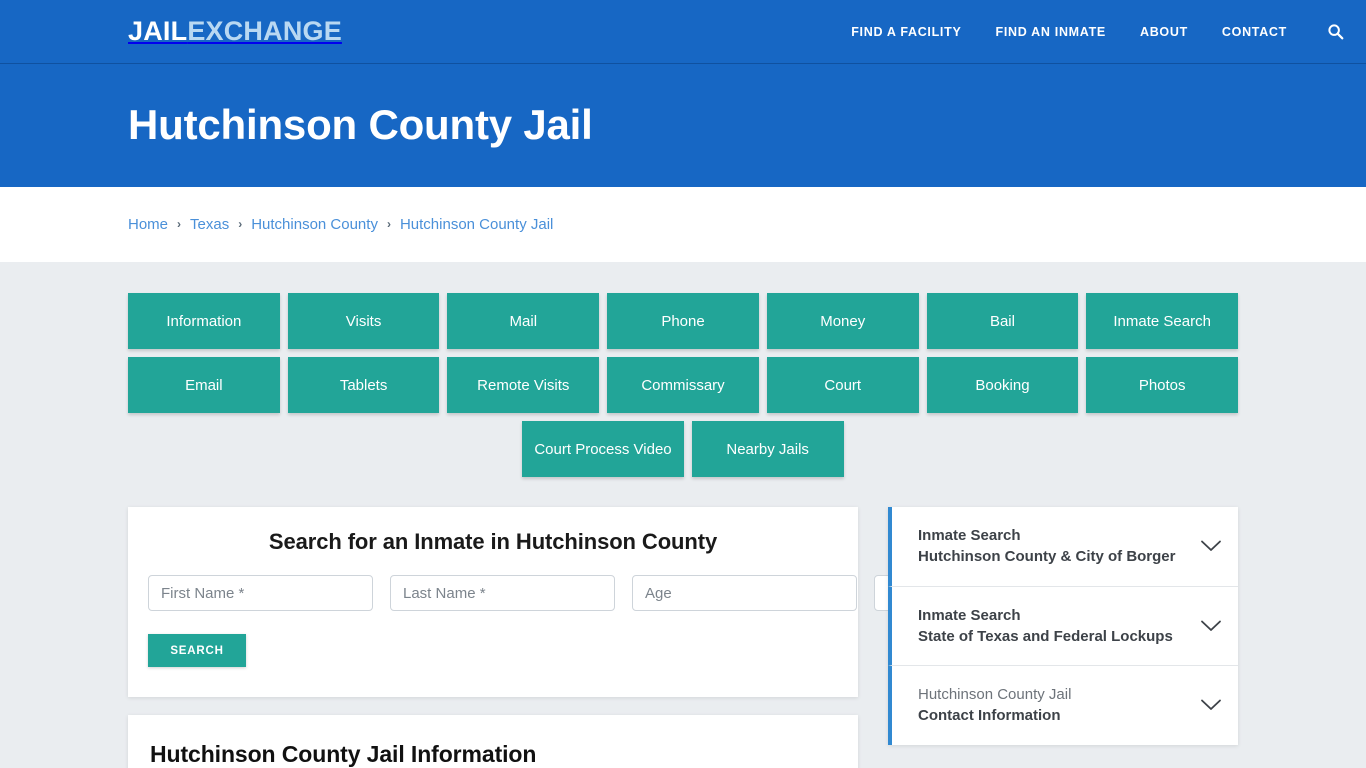  Describe the element at coordinates (842, 385) in the screenshot. I see `tab-court: Court` at that location.